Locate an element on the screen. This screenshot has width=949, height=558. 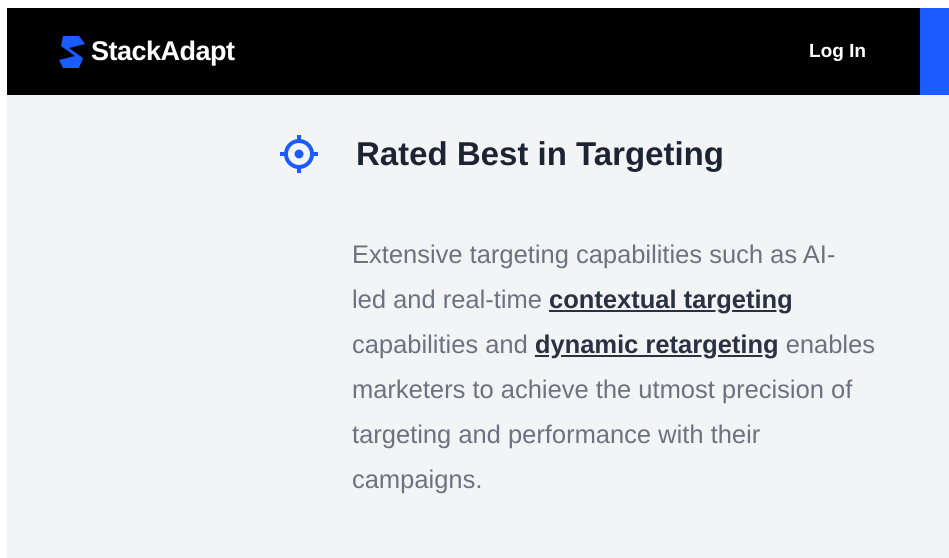
logo-text: StackAdapt is located at coordinates (163, 51).